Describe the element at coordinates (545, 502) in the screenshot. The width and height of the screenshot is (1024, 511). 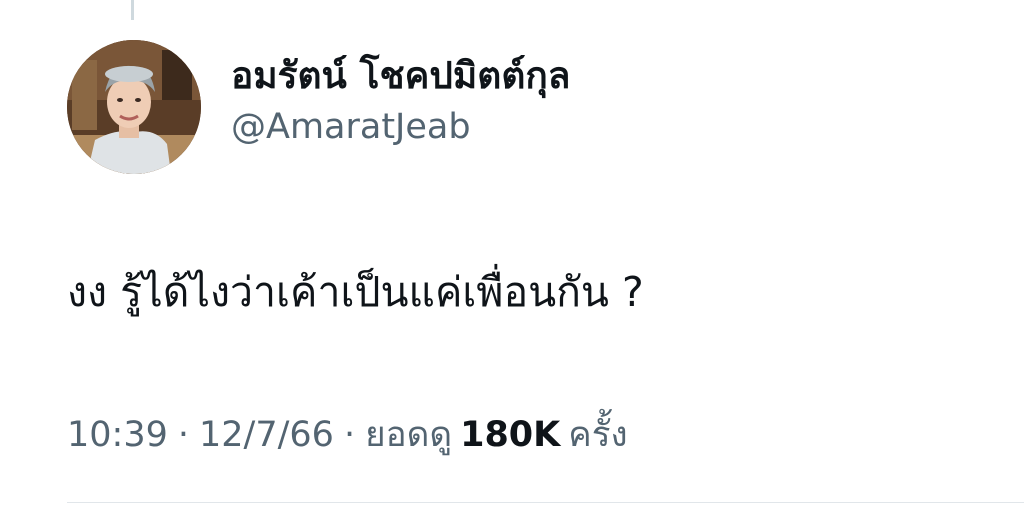
I see `divider` at that location.